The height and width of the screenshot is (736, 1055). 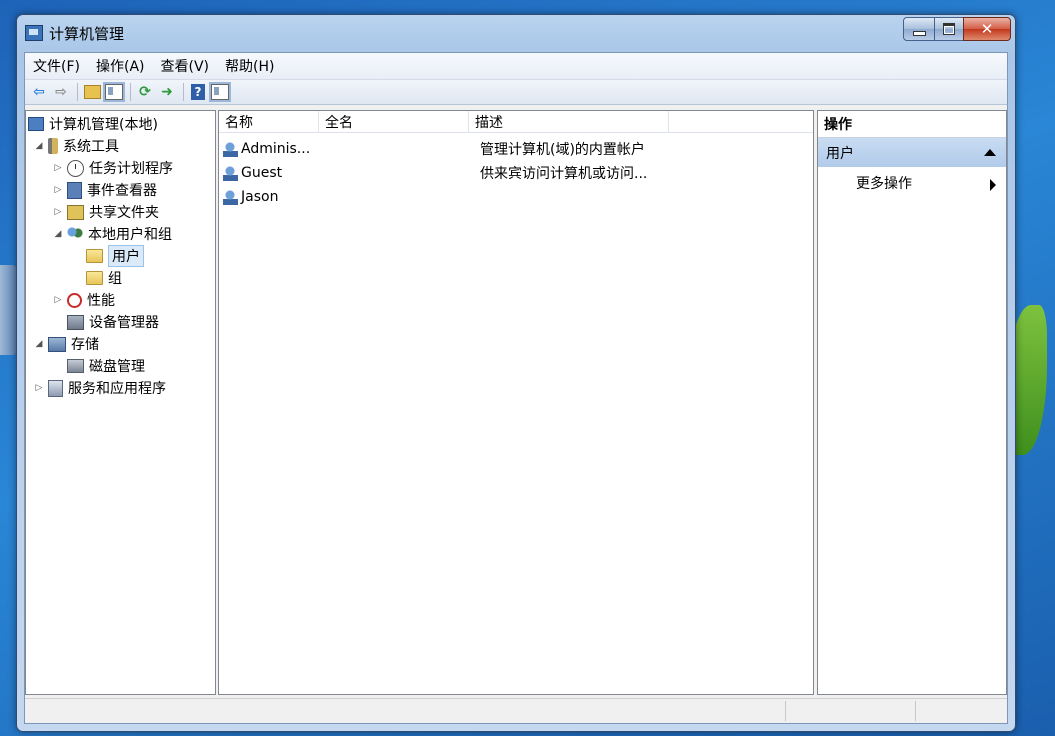 I want to click on tree-label: 存储, so click(x=85, y=345).